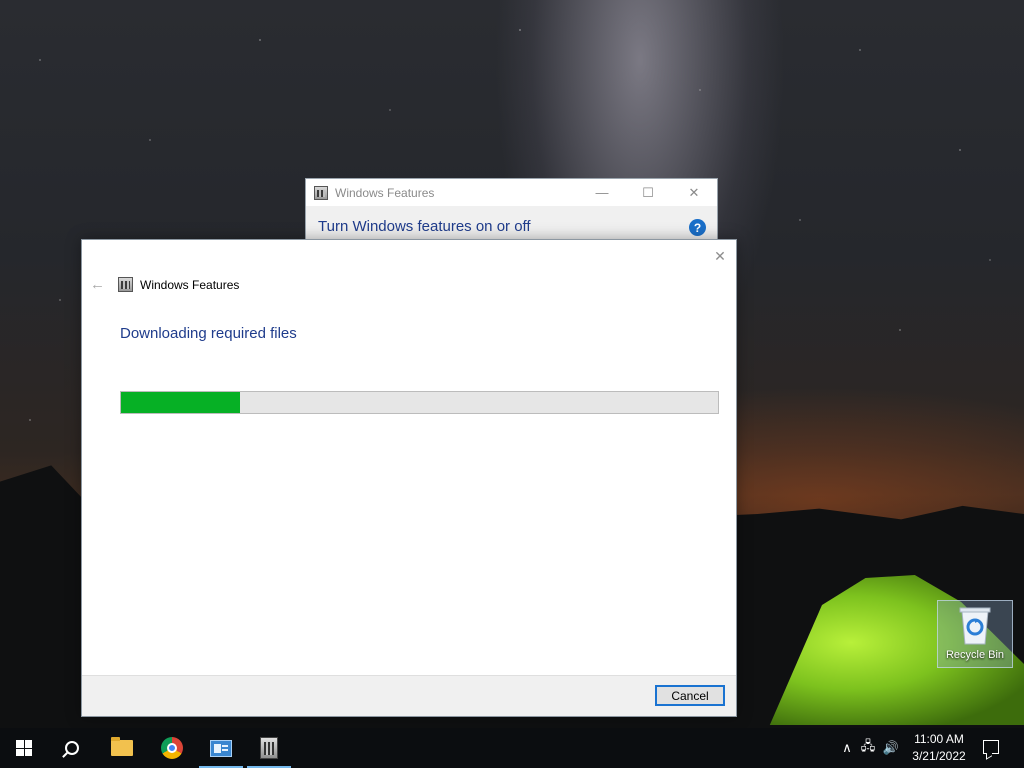 This screenshot has height=768, width=1024. What do you see at coordinates (602, 192) in the screenshot?
I see `minimize-button: —` at bounding box center [602, 192].